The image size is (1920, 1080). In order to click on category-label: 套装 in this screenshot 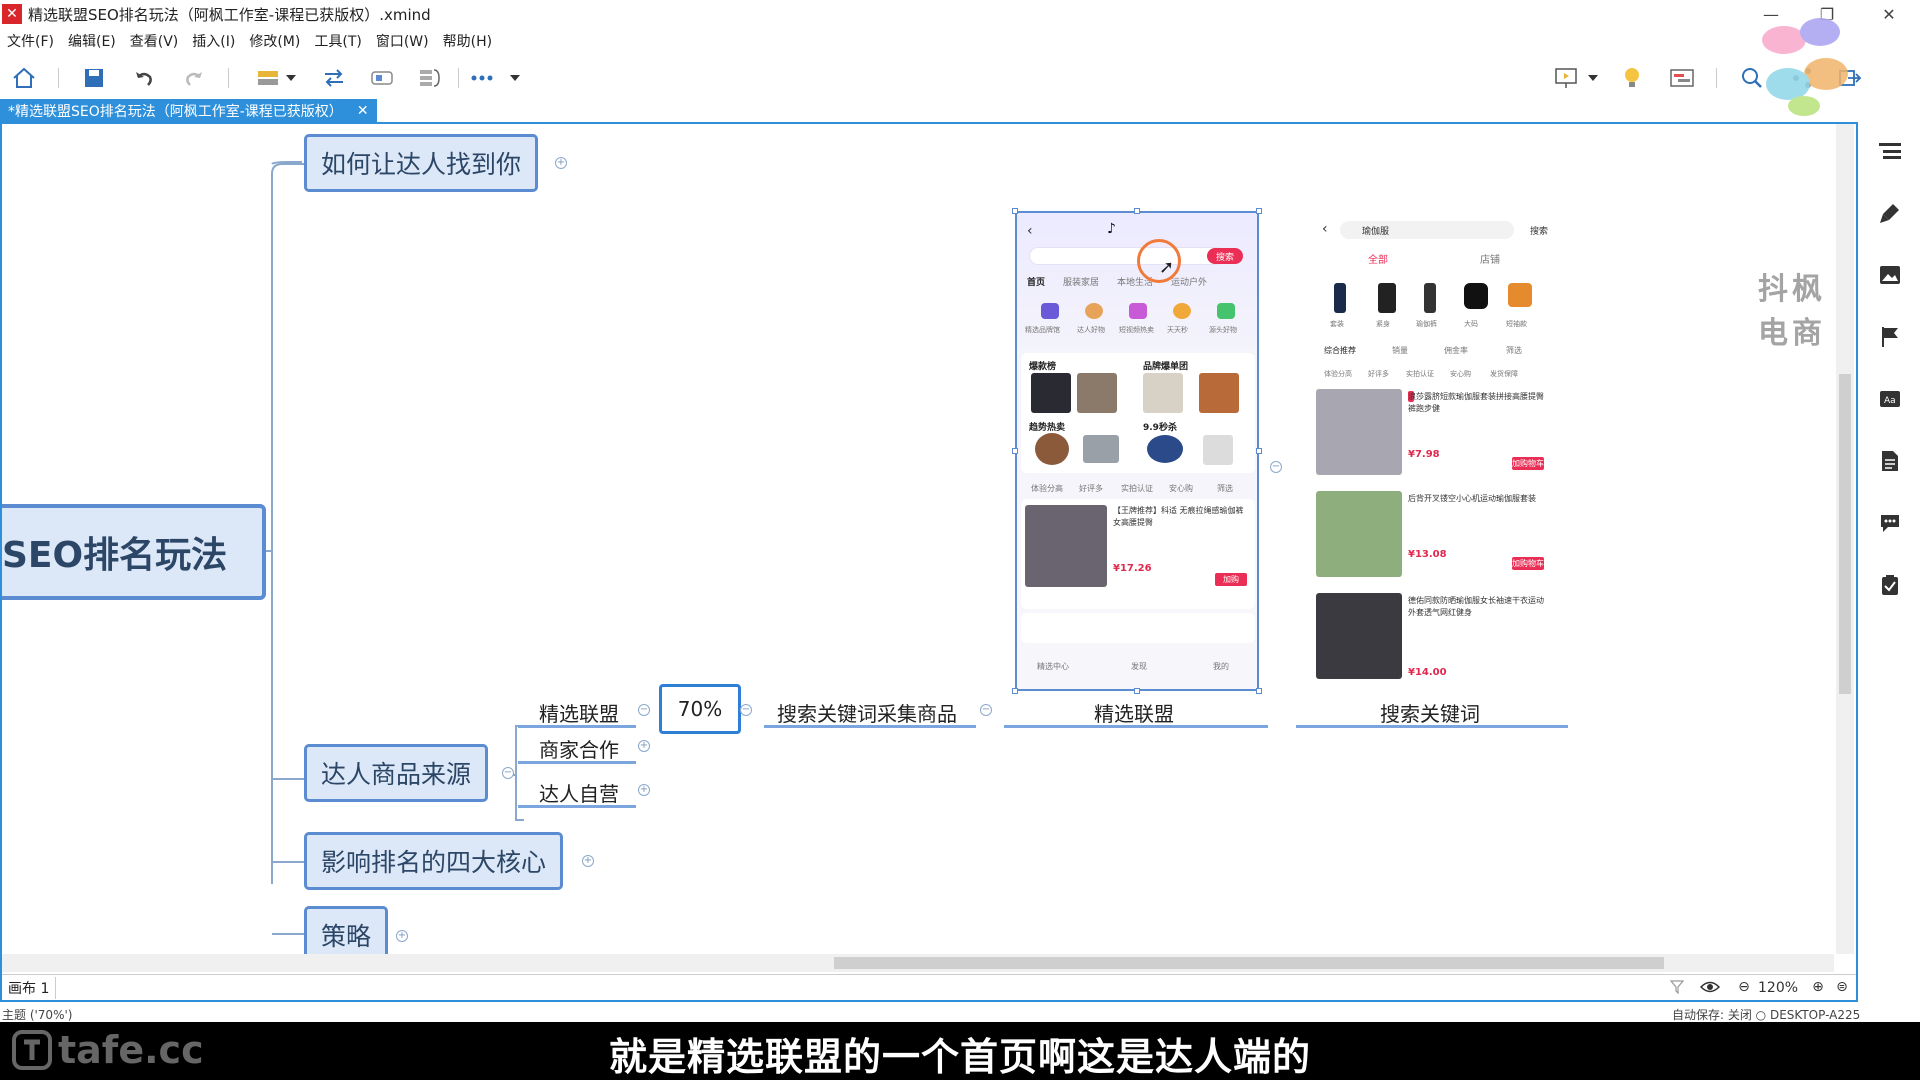, I will do `click(1337, 324)`.